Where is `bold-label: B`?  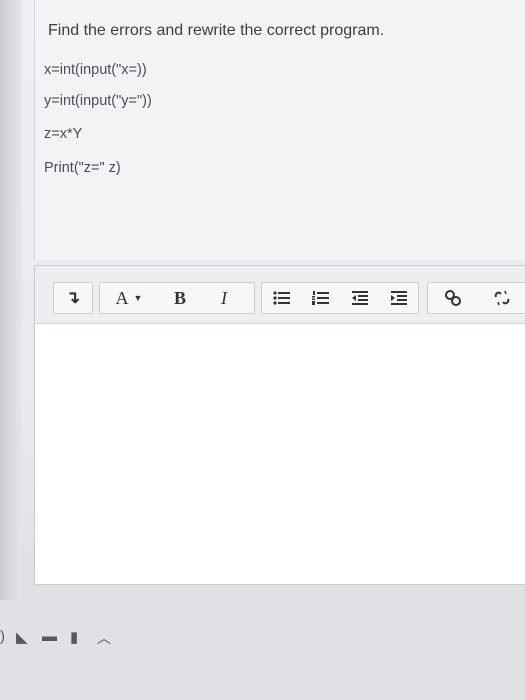 bold-label: B is located at coordinates (179, 297).